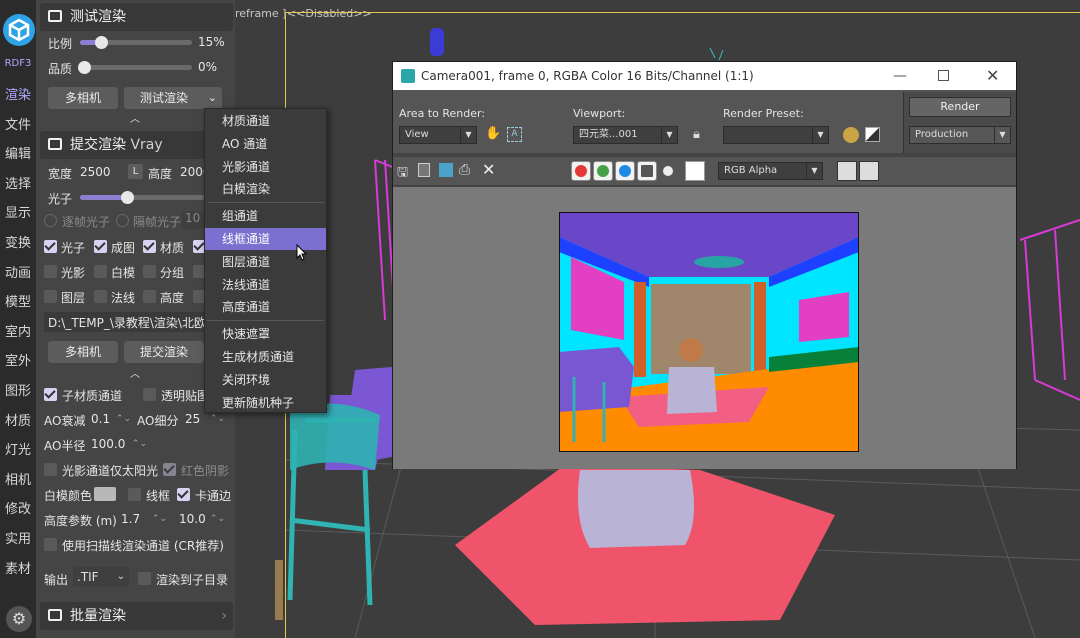  What do you see at coordinates (18, 211) in the screenshot?
I see `sidebar-item: 显示` at bounding box center [18, 211].